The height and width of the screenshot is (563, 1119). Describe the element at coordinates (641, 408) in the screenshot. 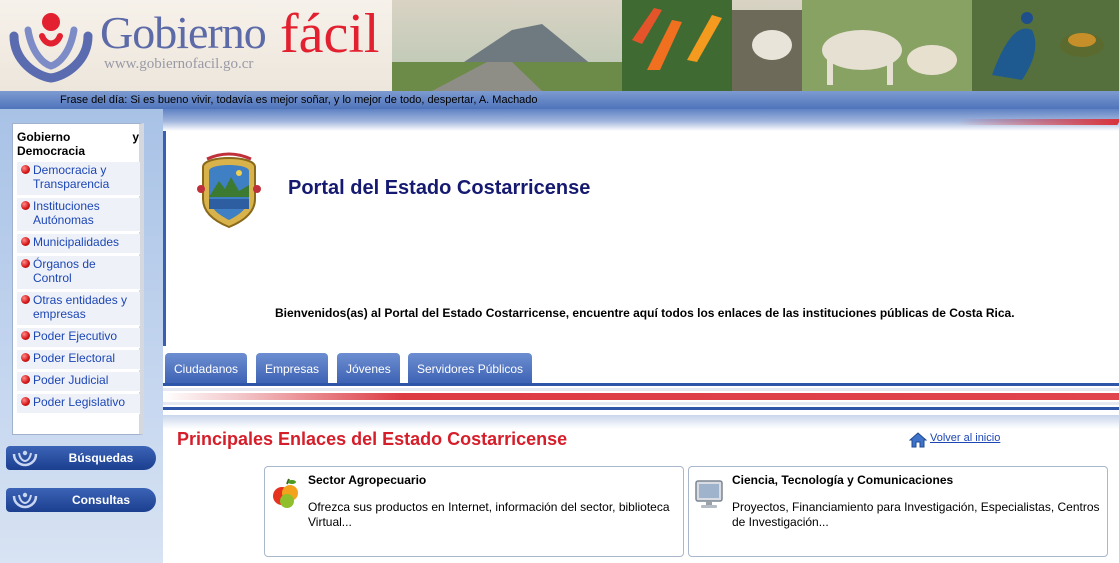

I see `stripe-blue-bottom` at that location.